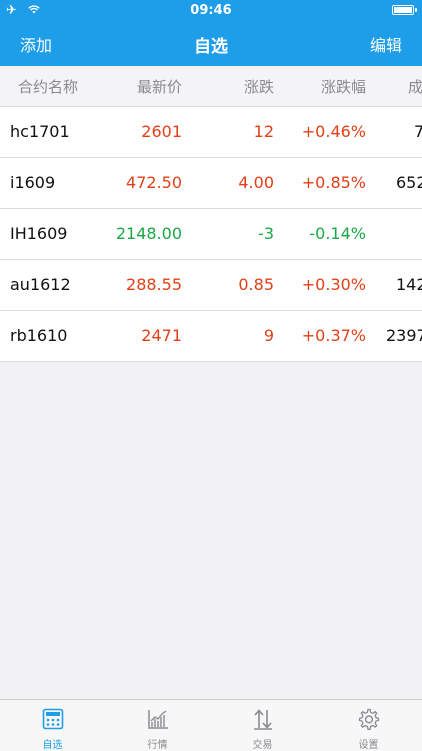 The height and width of the screenshot is (751, 422). I want to click on edit-button: 编辑, so click(386, 44).